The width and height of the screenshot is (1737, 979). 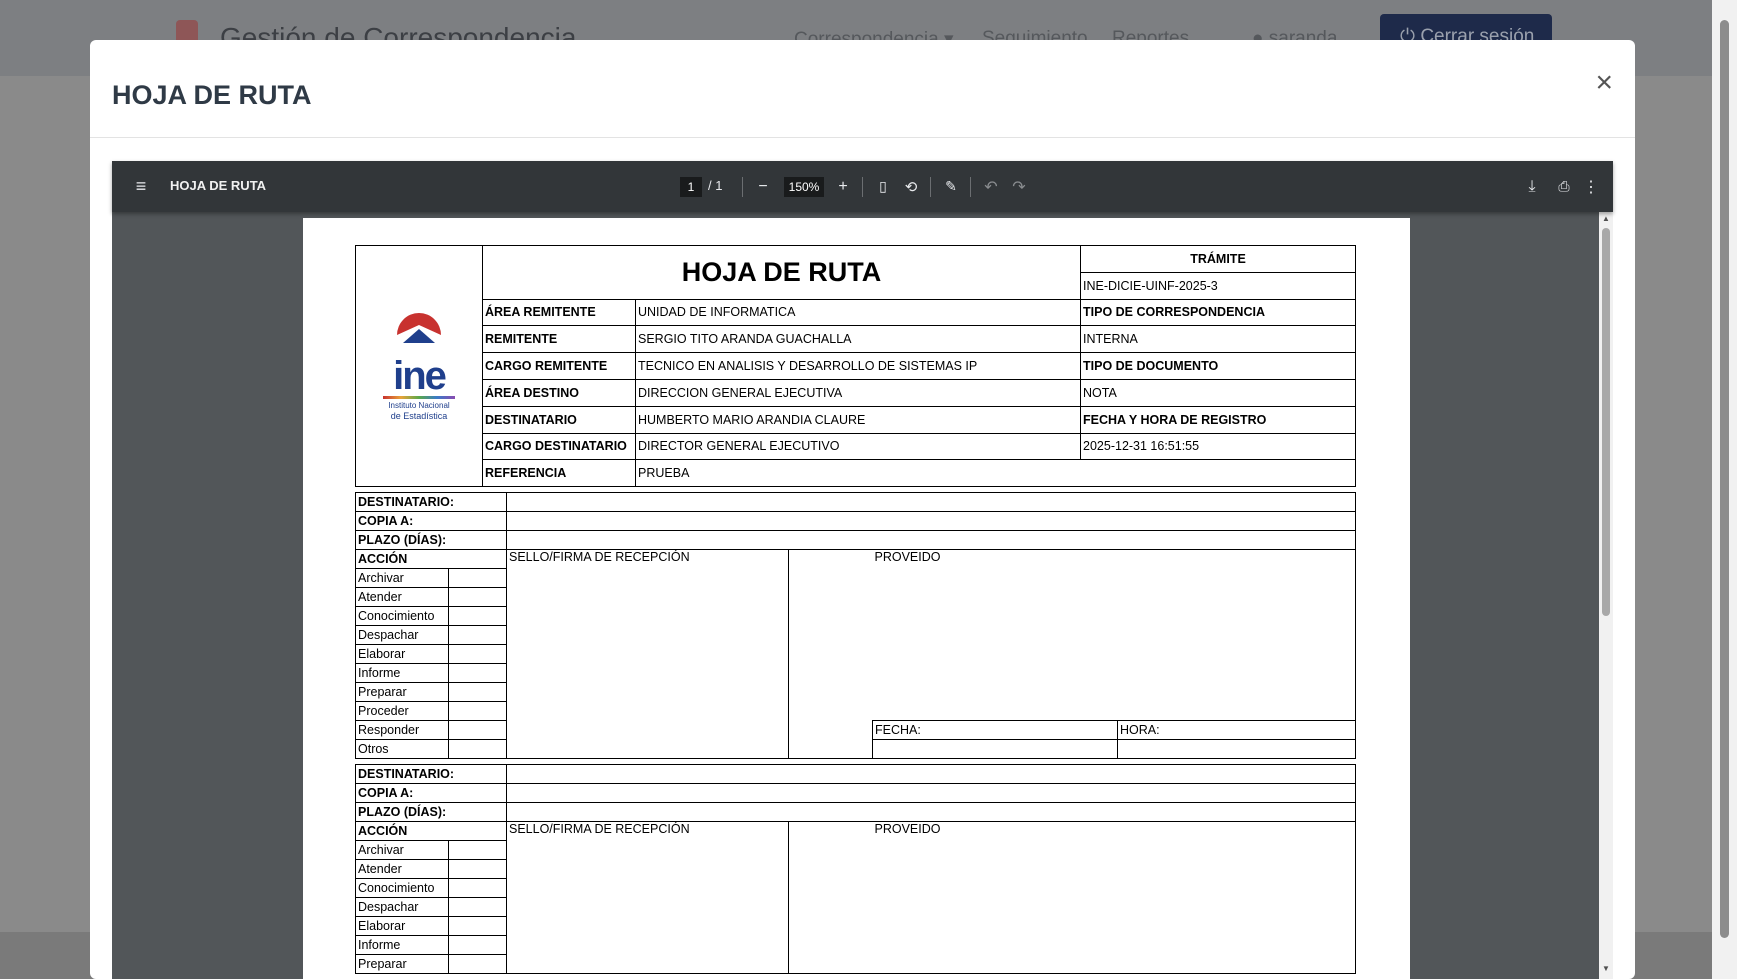 What do you see at coordinates (858, 339) in the screenshot?
I see `row-value: SERGIO TITO ARANDA GUACHALLA` at bounding box center [858, 339].